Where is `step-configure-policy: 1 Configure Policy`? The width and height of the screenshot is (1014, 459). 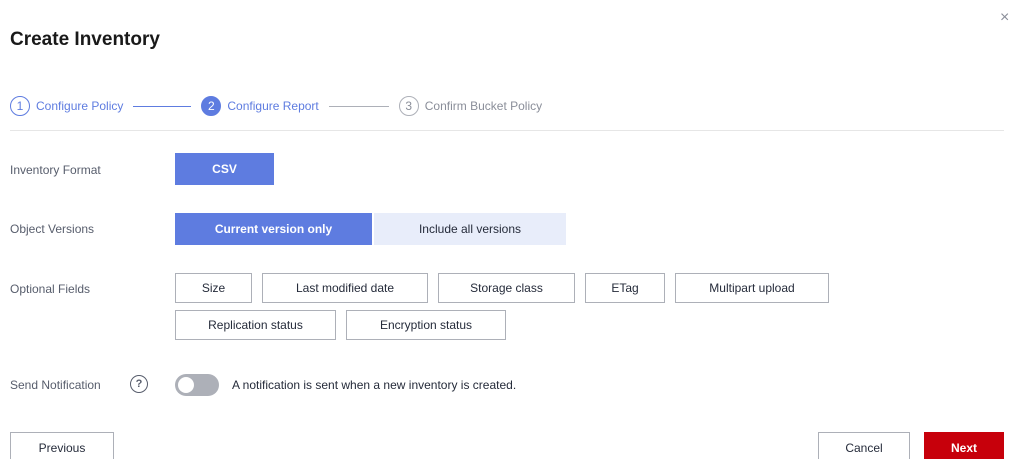 step-configure-policy: 1 Configure Policy is located at coordinates (66, 106).